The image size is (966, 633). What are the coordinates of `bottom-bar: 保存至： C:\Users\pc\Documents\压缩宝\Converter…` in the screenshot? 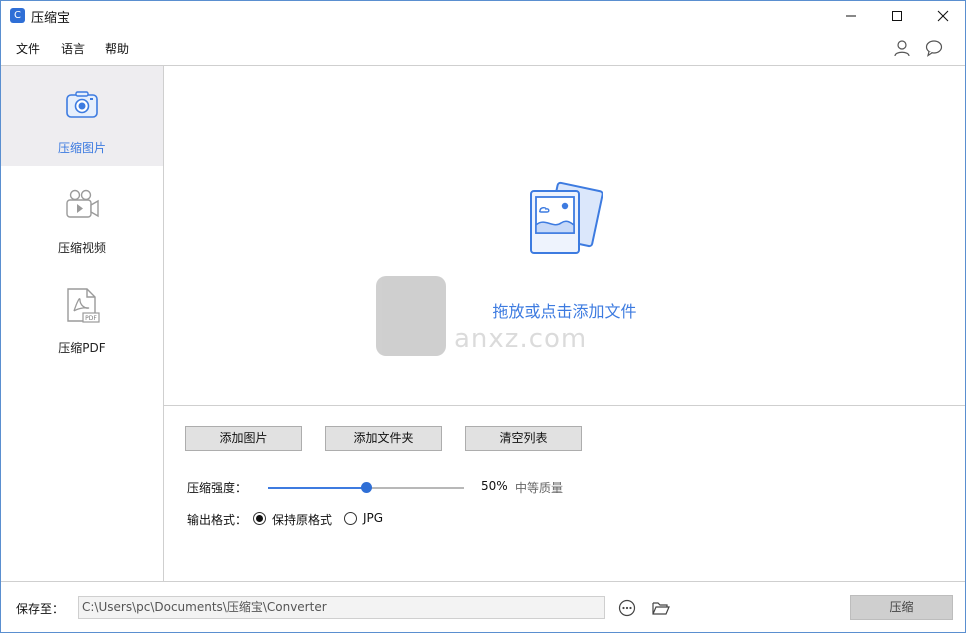 It's located at (483, 607).